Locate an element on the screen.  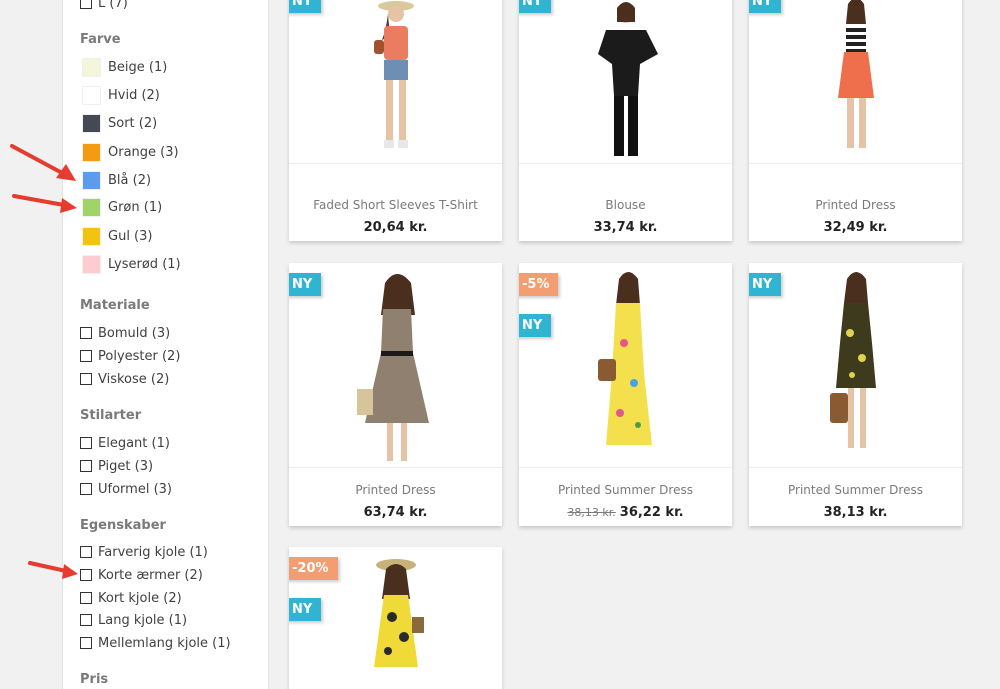
style-girly: Piget (3) is located at coordinates (116, 466).